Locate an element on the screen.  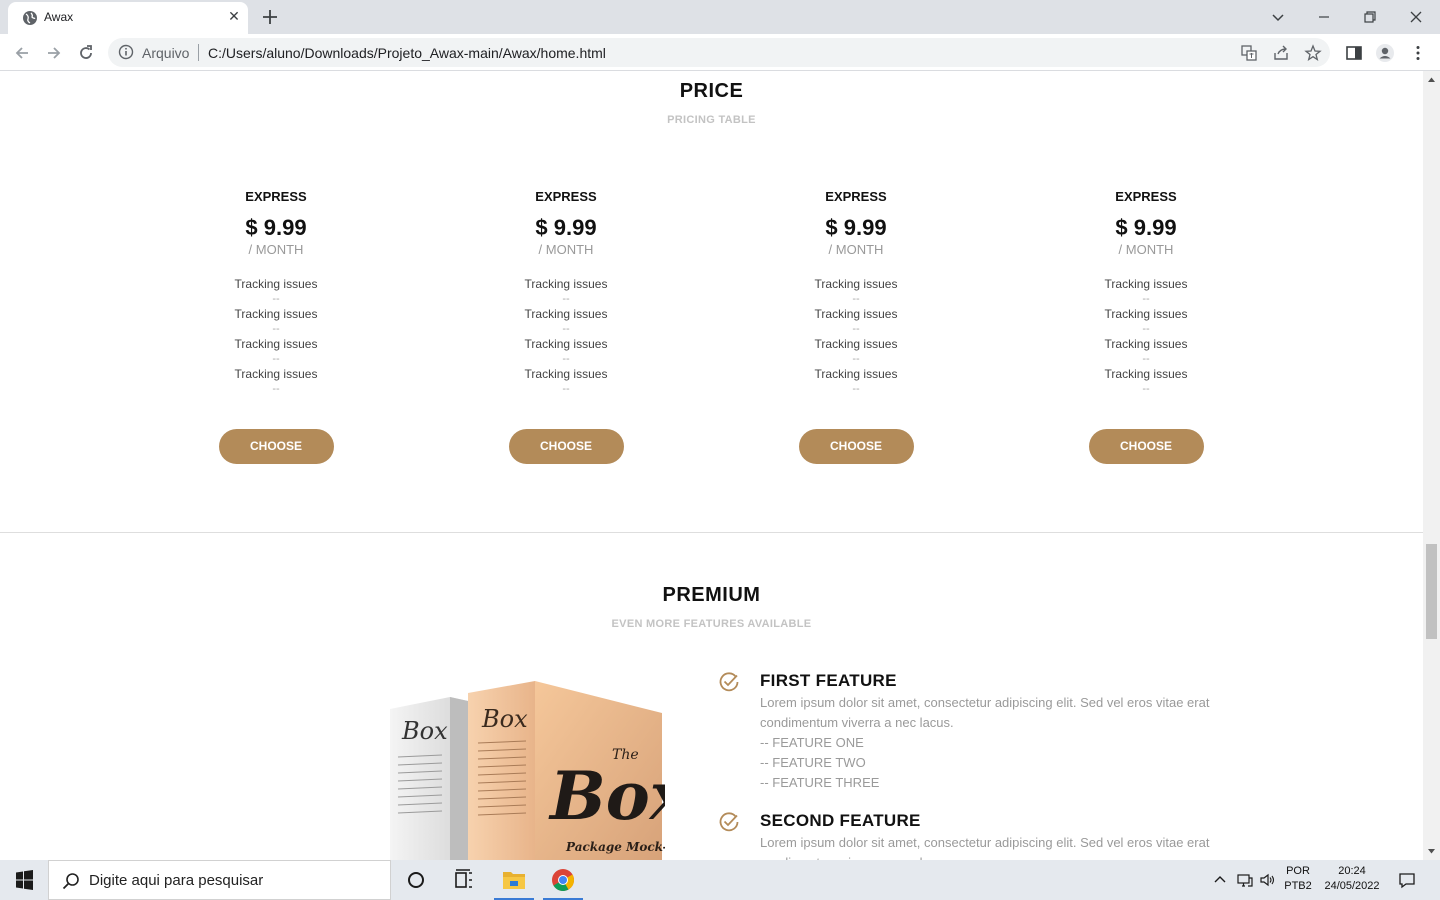
taskbar-search: Digite aqui para pesquisar is located at coordinates (219, 880).